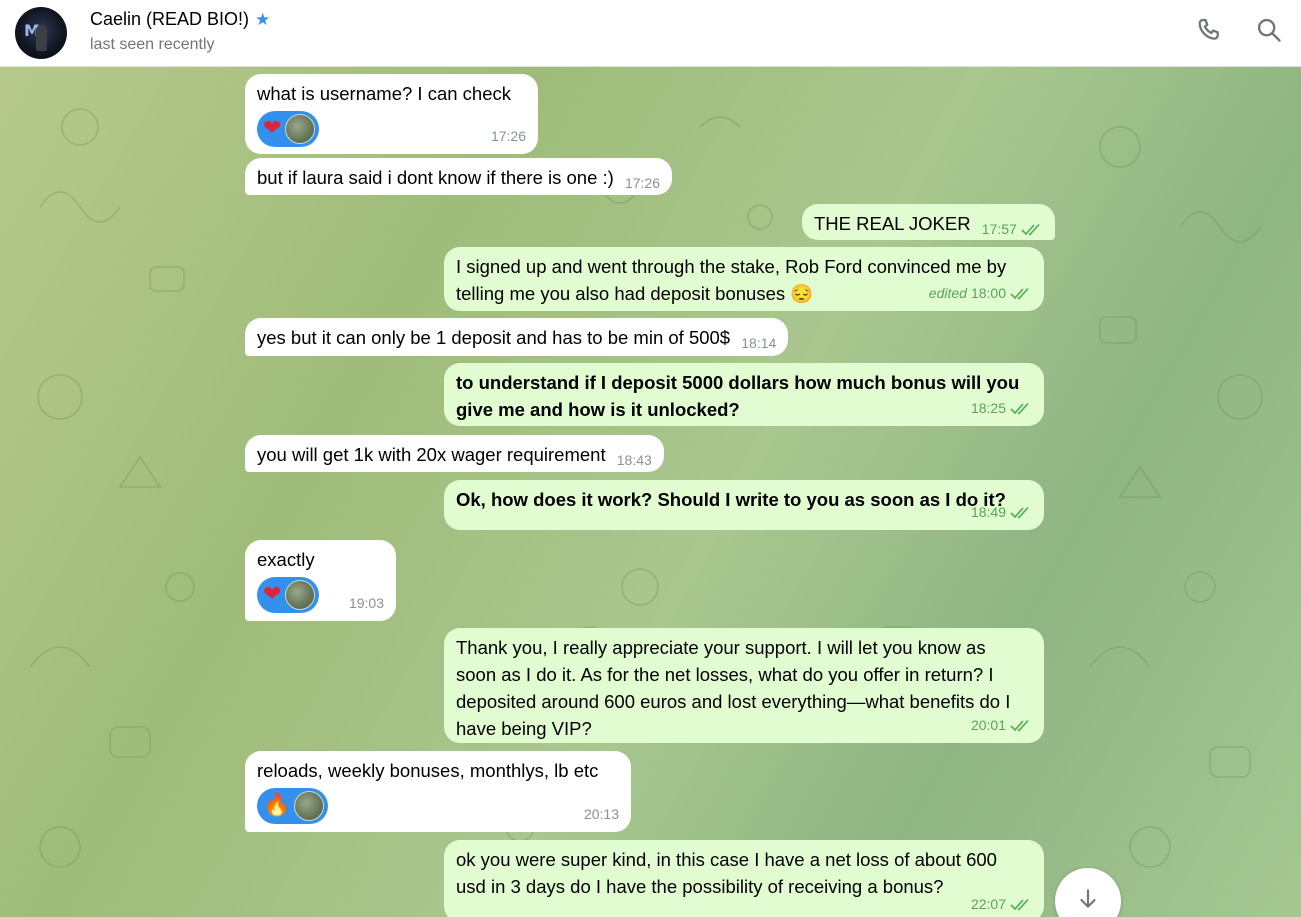 This screenshot has width=1301, height=917. I want to click on message-text: what is username? I can check, so click(384, 93).